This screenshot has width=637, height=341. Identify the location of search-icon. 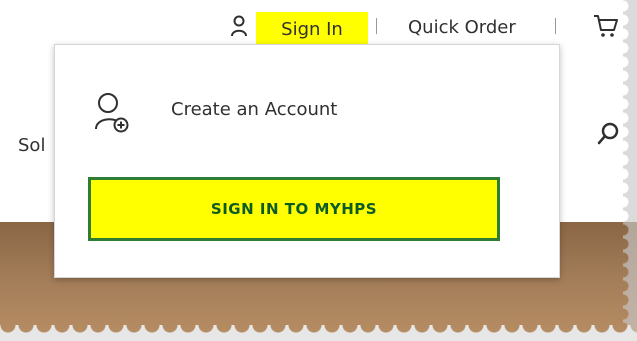
(609, 134).